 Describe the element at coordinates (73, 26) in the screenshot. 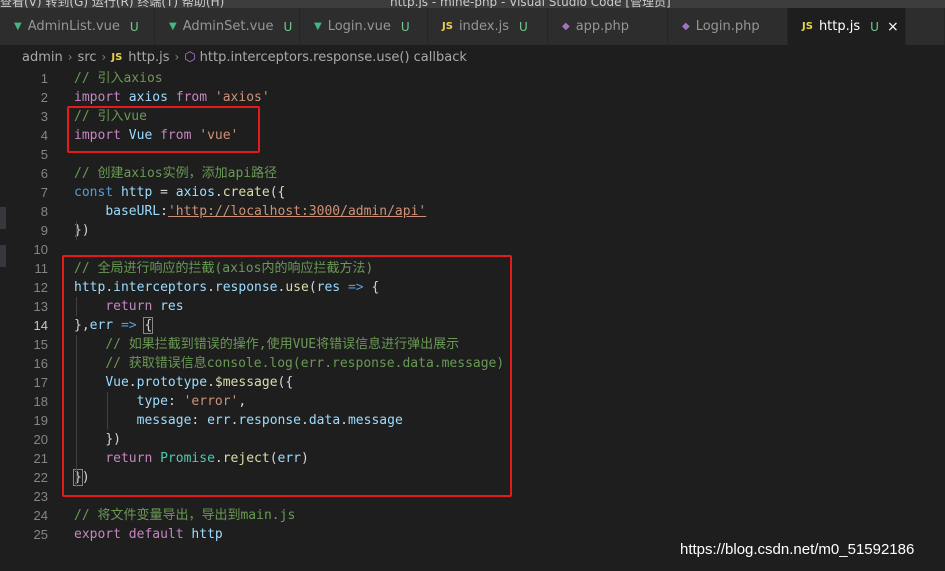

I see `tab-label: AdminList.vue` at that location.